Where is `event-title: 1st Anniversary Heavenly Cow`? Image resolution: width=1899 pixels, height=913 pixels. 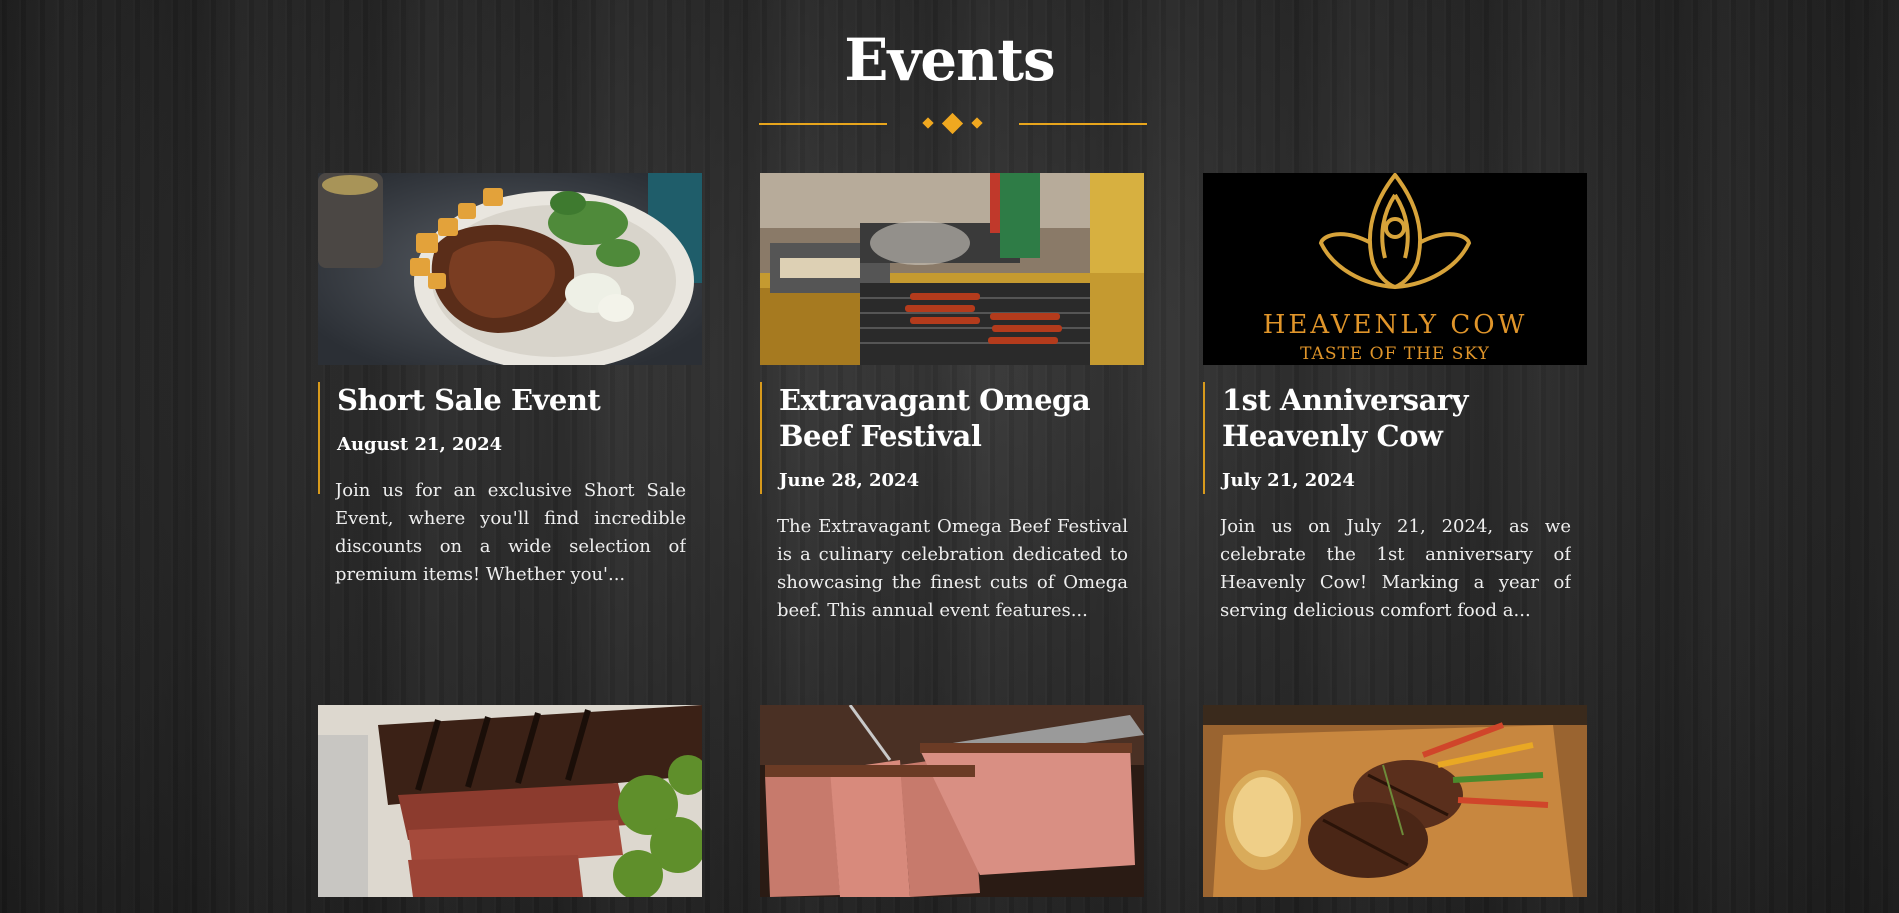 event-title: 1st Anniversary Heavenly Cow is located at coordinates (1396, 418).